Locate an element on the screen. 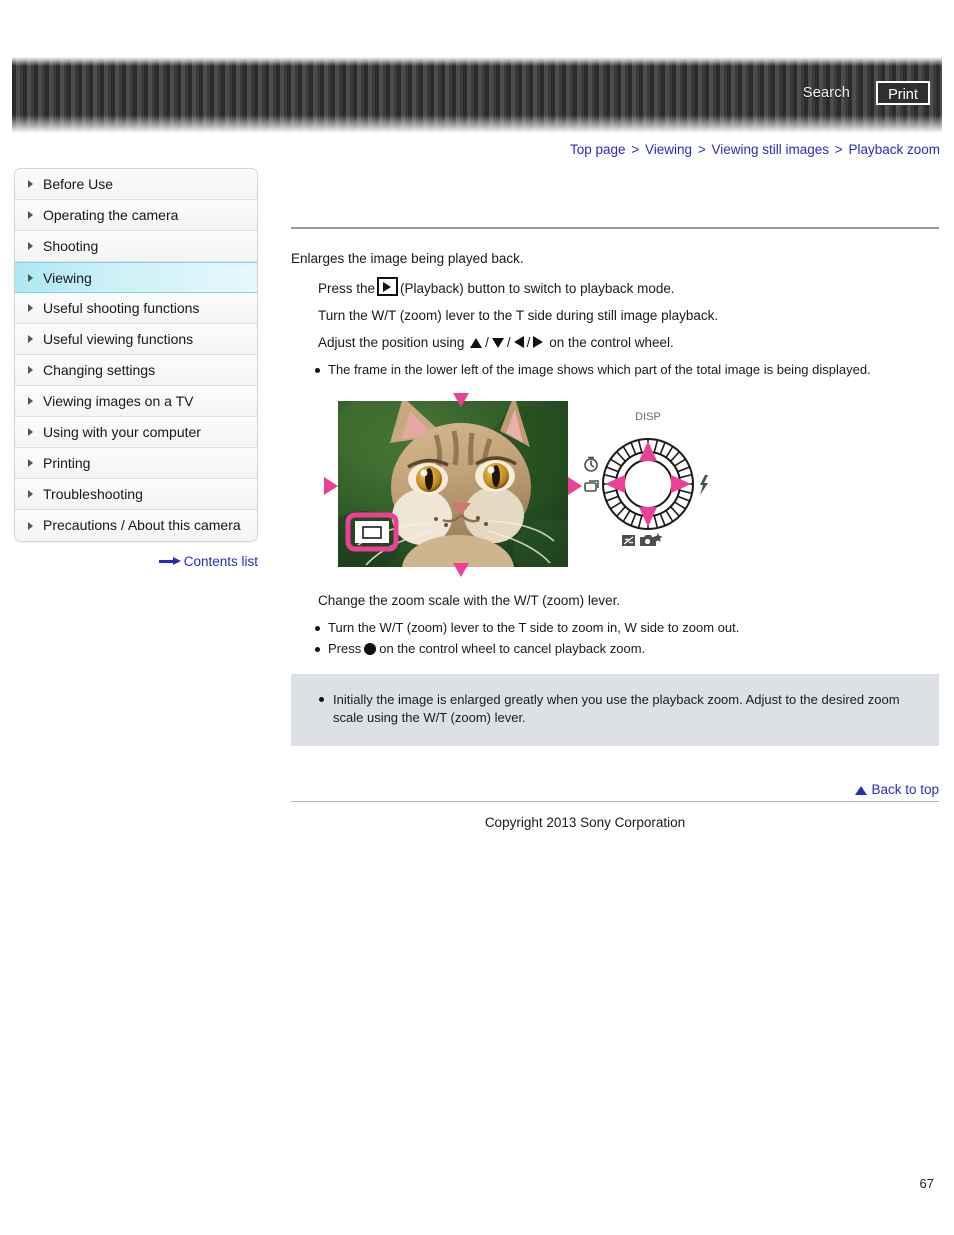  wheel-label-disp: DISP is located at coordinates (648, 417).